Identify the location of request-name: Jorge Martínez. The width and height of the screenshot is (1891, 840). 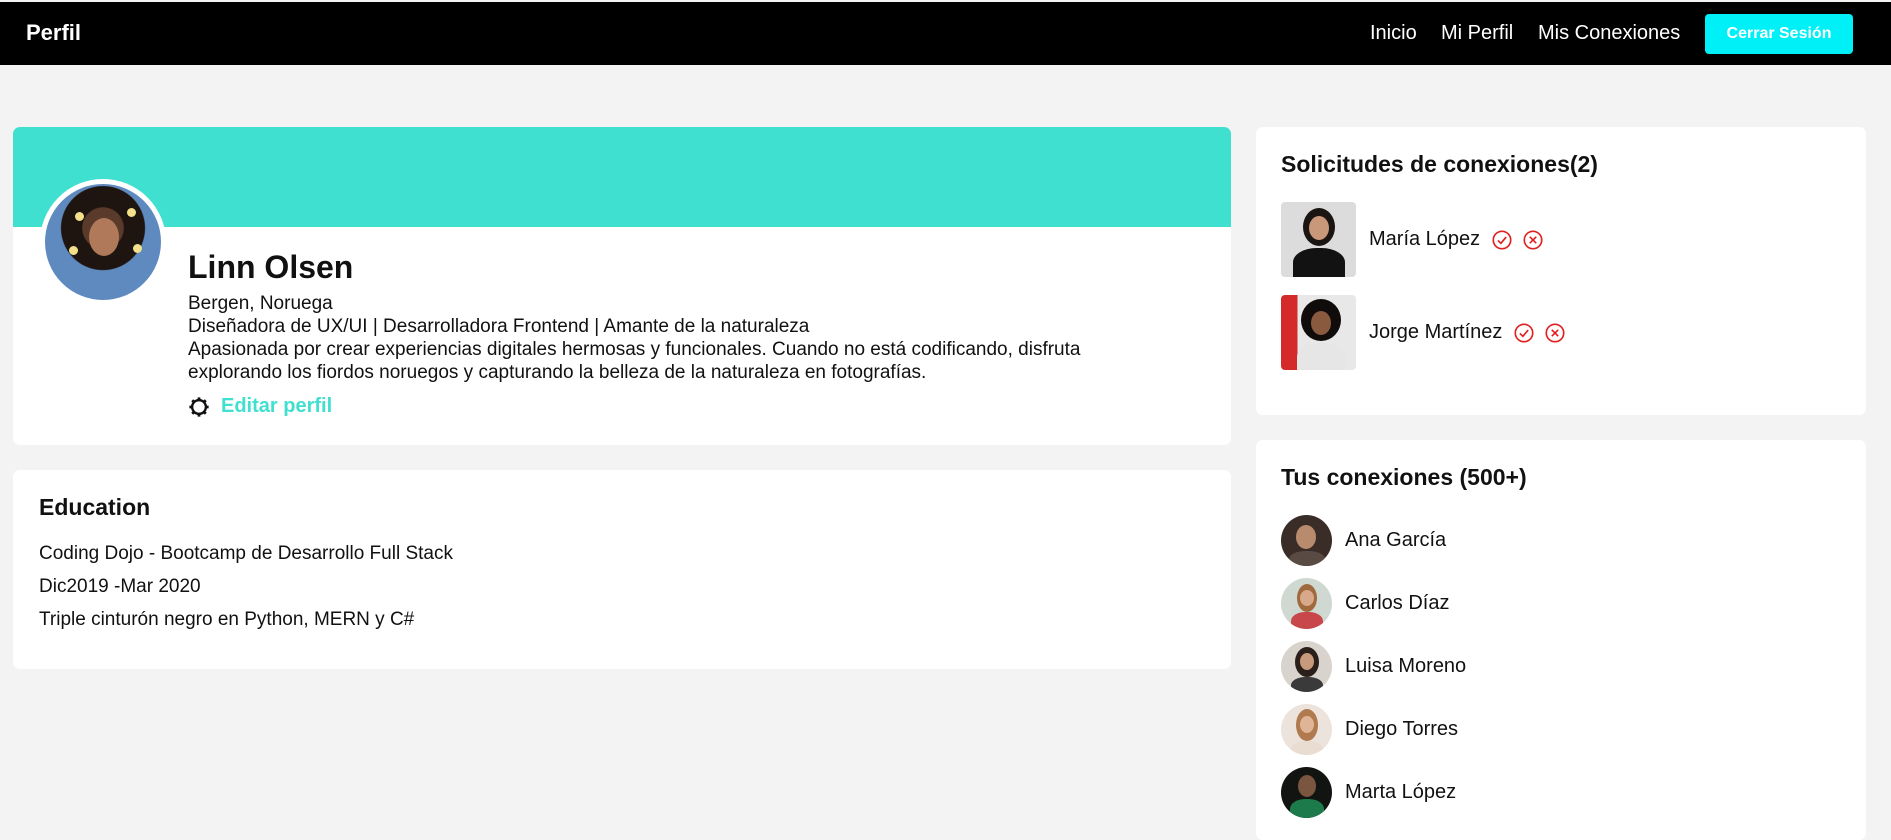
(1436, 332).